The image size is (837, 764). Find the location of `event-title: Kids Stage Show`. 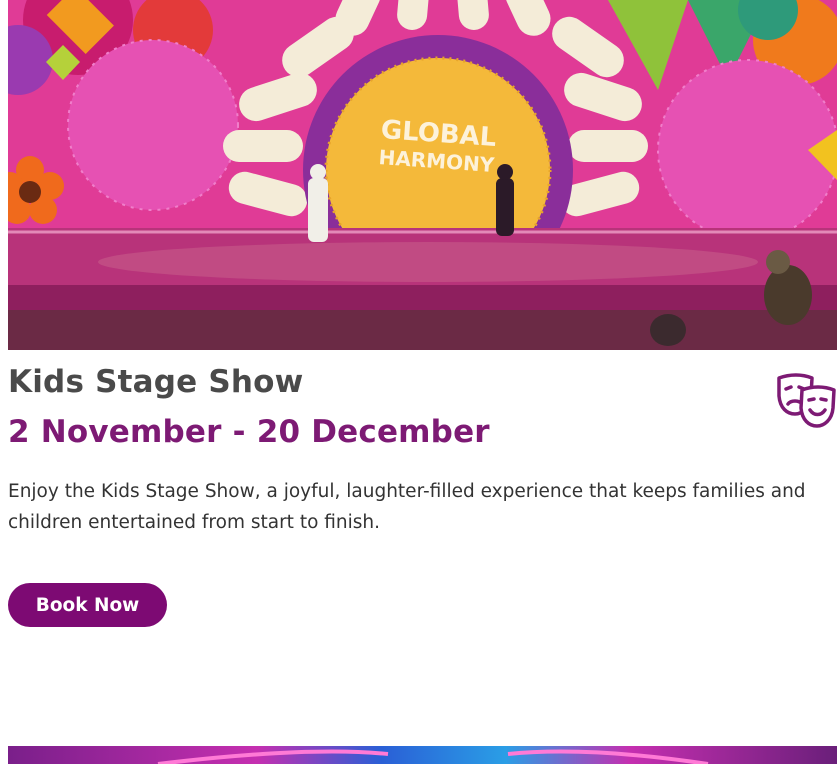

event-title: Kids Stage Show is located at coordinates (156, 382).